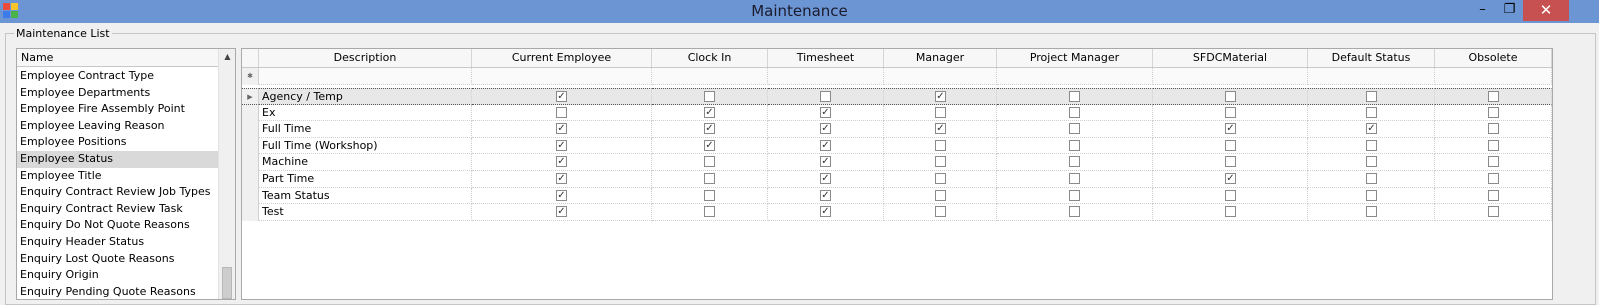  What do you see at coordinates (365, 129) in the screenshot?
I see `description-cell: Full Time` at bounding box center [365, 129].